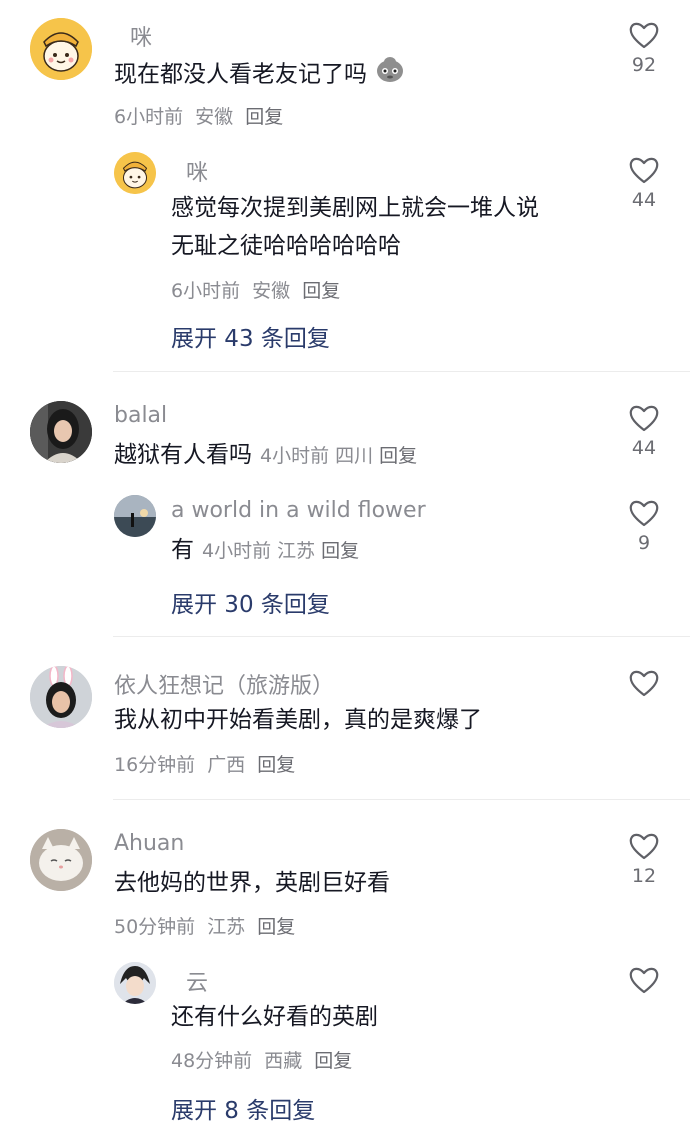 This screenshot has width=690, height=1133. What do you see at coordinates (197, 171) in the screenshot?
I see `reply-author: 咪` at bounding box center [197, 171].